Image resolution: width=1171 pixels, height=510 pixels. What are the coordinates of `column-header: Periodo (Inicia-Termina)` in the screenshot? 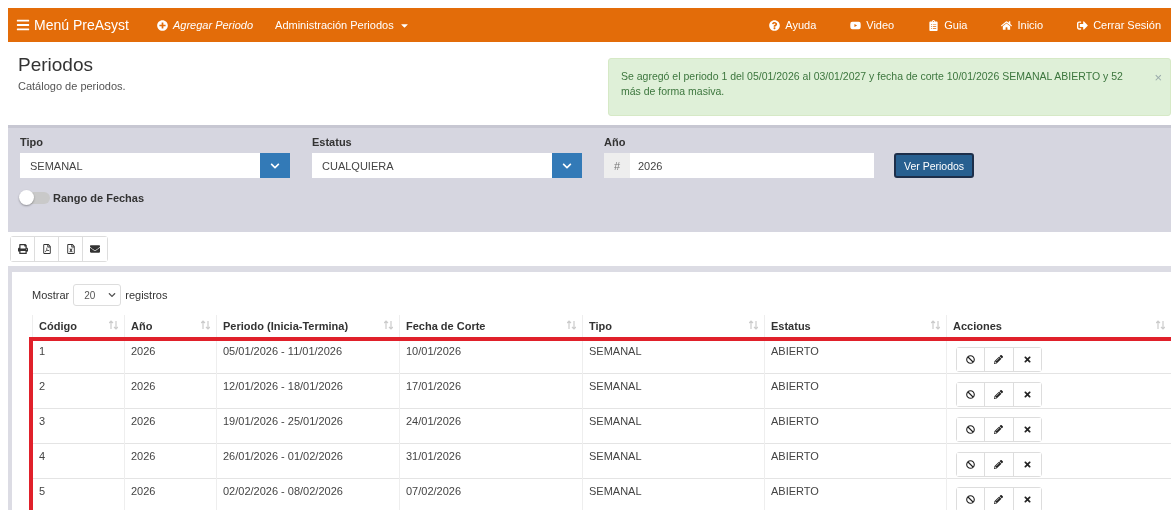 It's located at (307, 326).